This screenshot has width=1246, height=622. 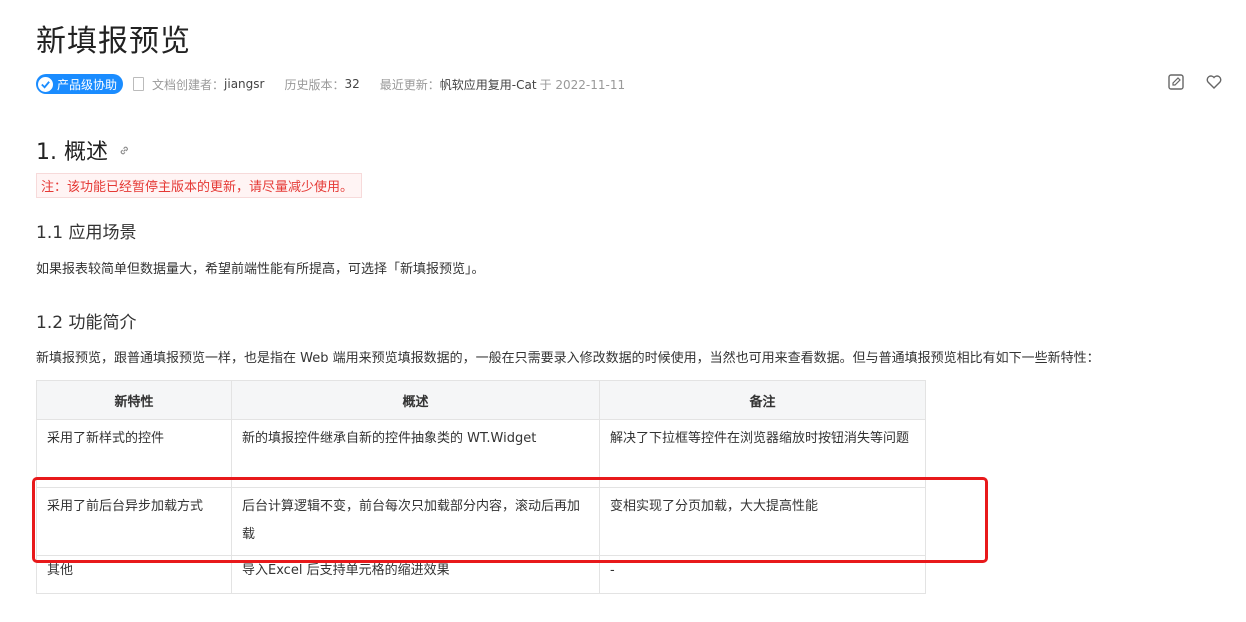 I want to click on table-cell: 导入Excel 后支持单元格的缩进效果, so click(x=415, y=574).